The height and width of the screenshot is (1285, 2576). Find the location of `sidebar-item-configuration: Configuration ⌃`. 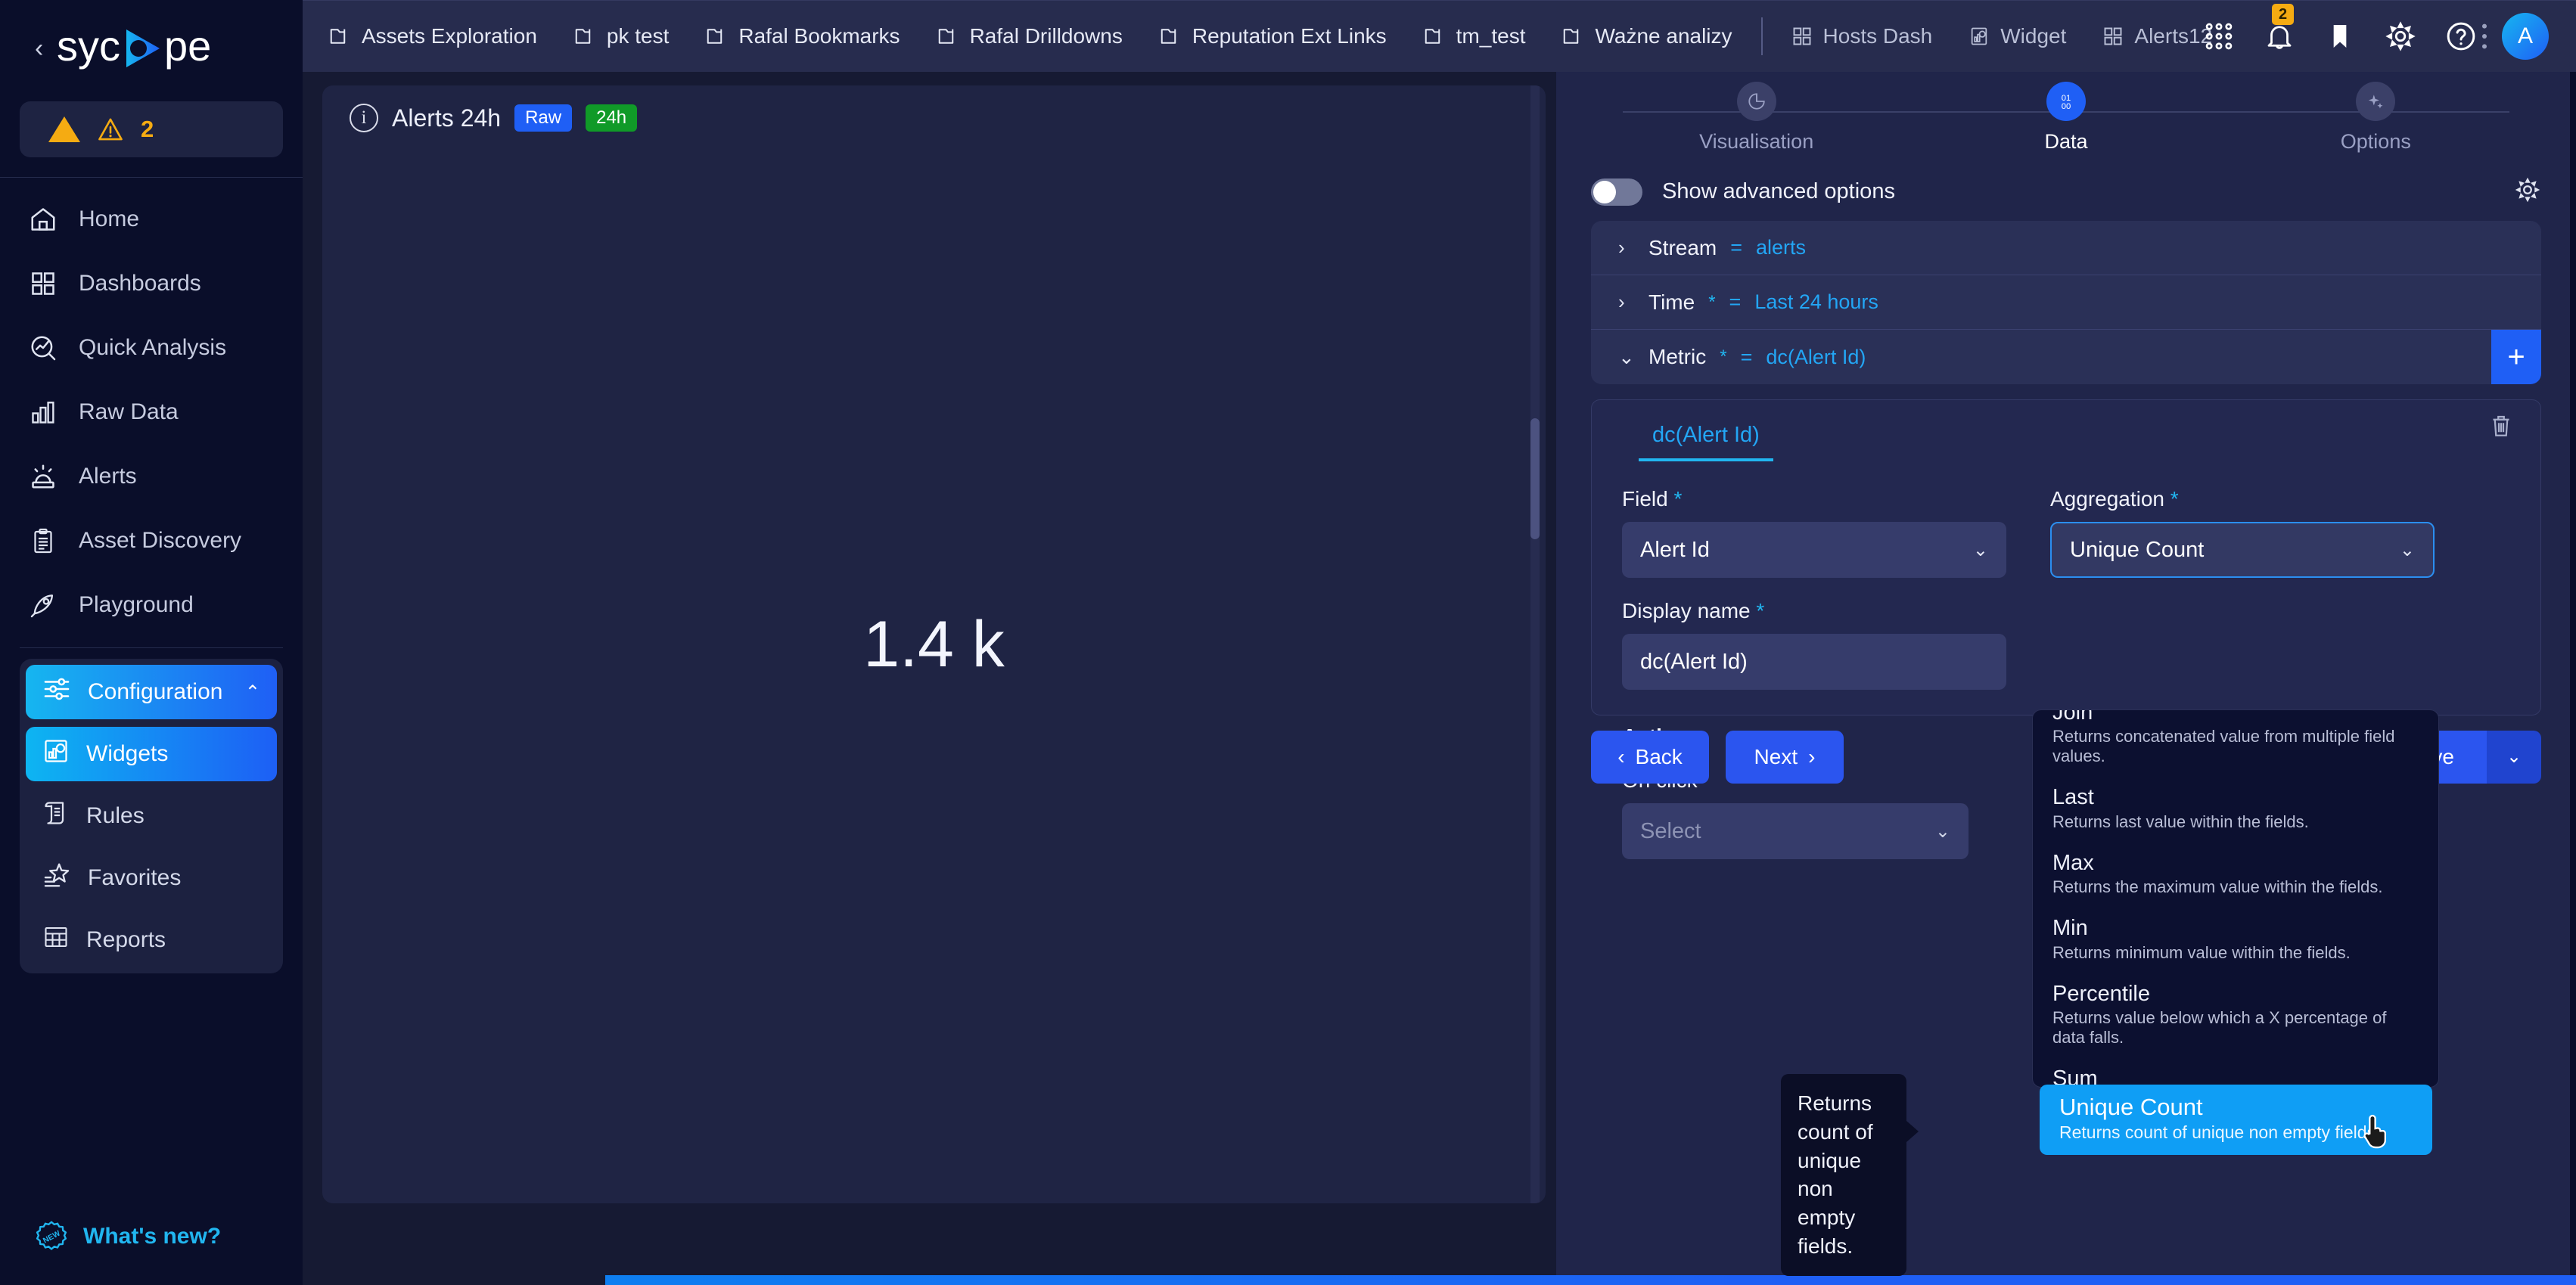

sidebar-item-configuration: Configuration ⌃ is located at coordinates (151, 692).